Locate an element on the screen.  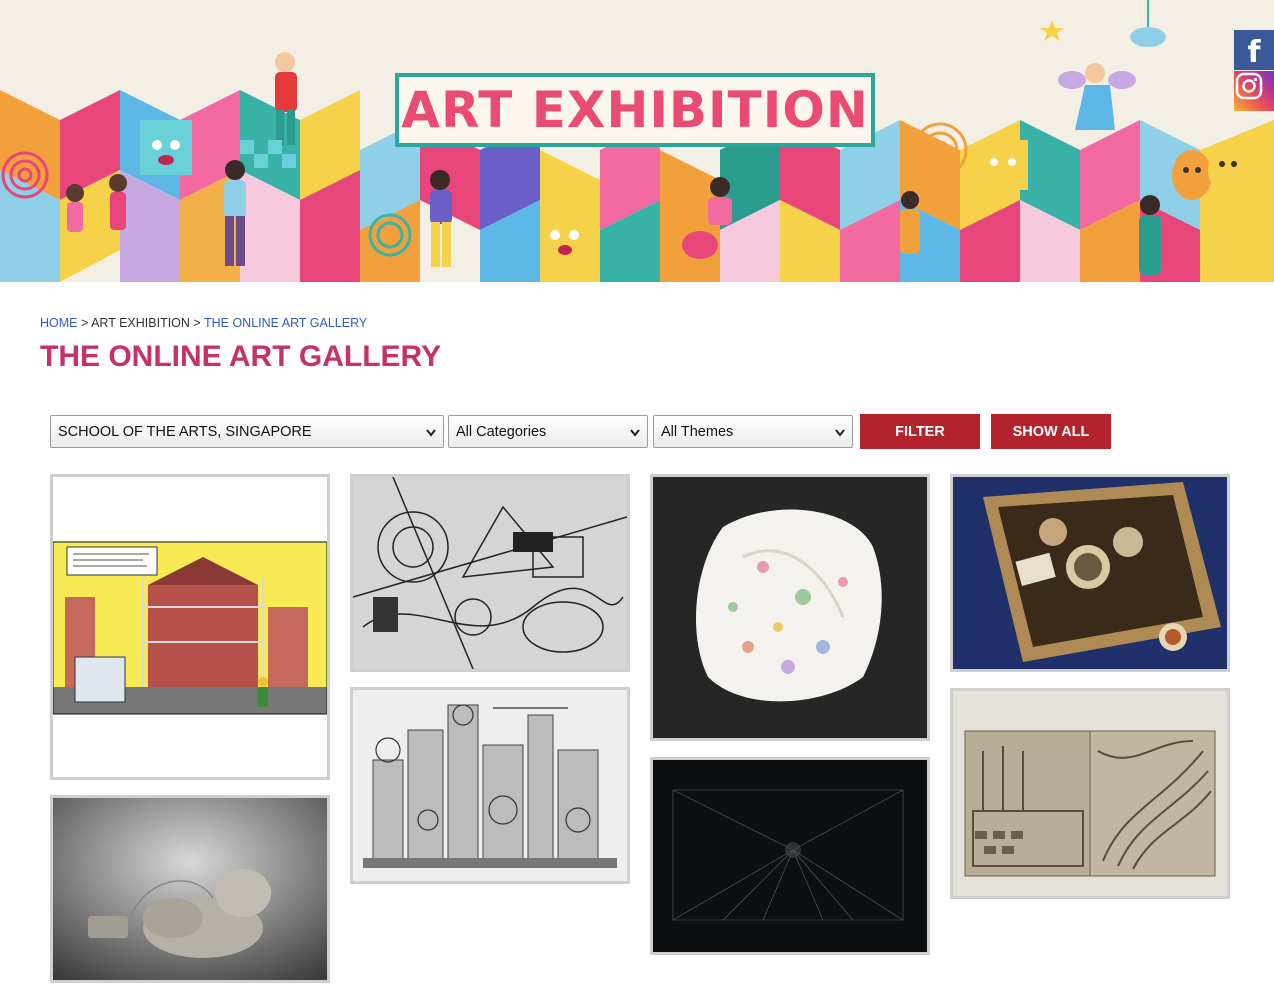
banner-title: ART EXHIBITION is located at coordinates (635, 110).